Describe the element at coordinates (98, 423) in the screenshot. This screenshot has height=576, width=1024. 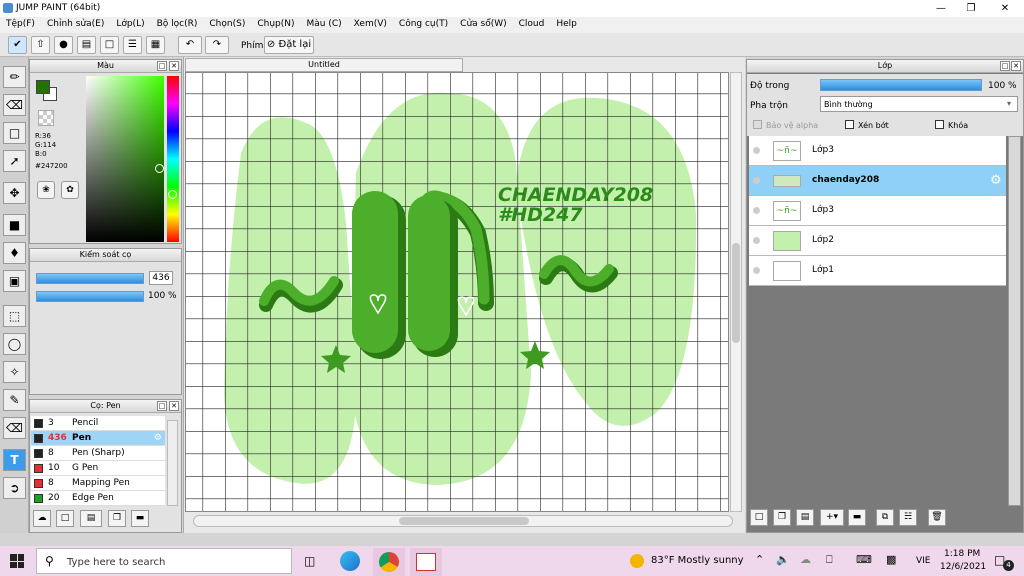
I see `brush-item: 3 Pencil` at that location.